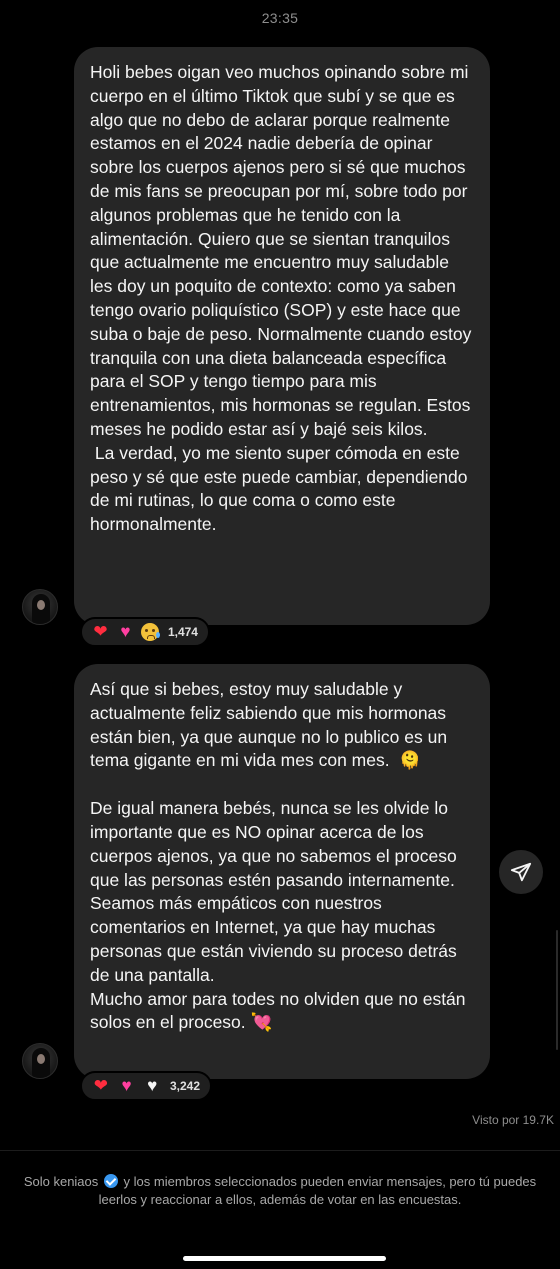  I want to click on sad-tear-face-icon, so click(151, 632).